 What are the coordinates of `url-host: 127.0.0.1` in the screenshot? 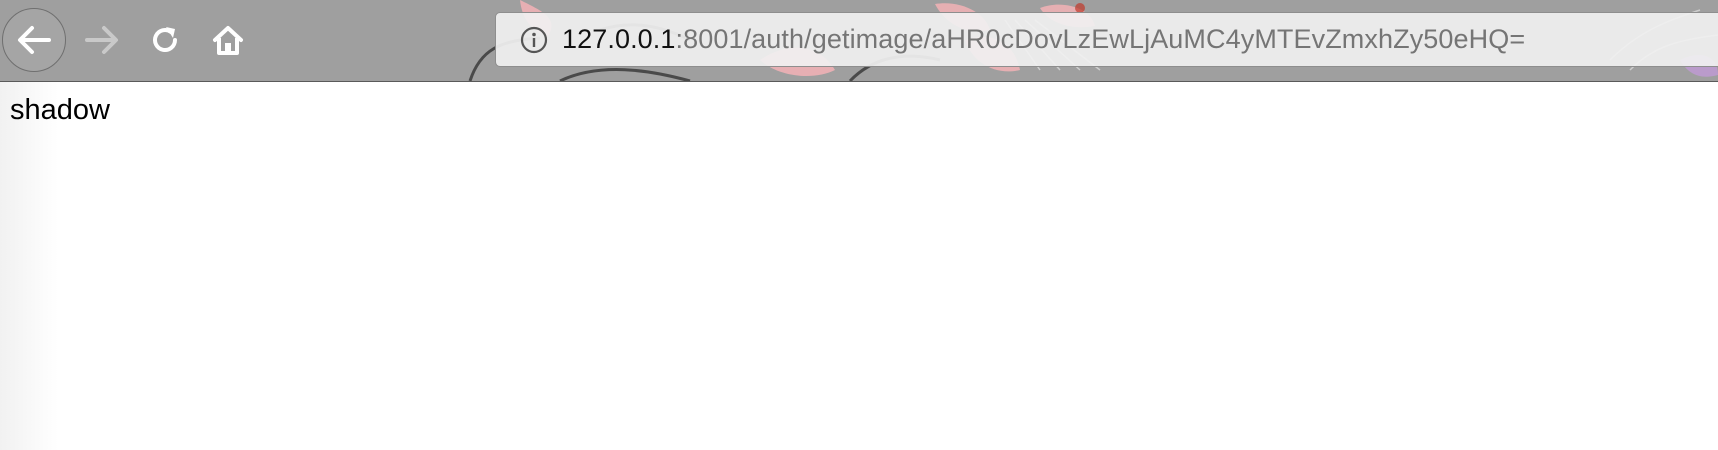 It's located at (619, 39).